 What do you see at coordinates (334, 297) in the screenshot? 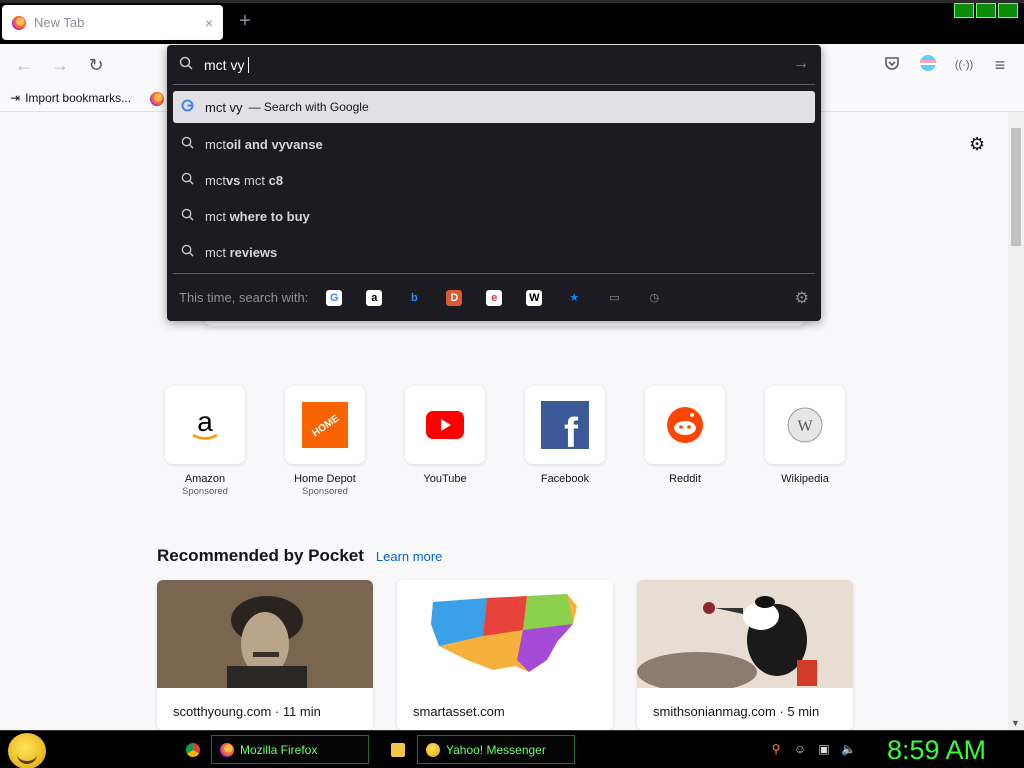
I see `google-engine-icon: G` at bounding box center [334, 297].